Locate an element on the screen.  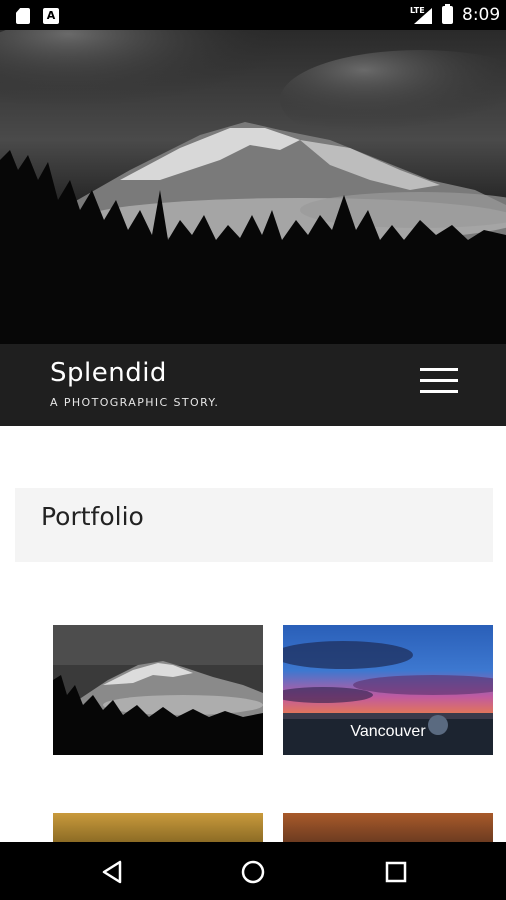
portfolio-heading: Portfolio is located at coordinates (92, 516).